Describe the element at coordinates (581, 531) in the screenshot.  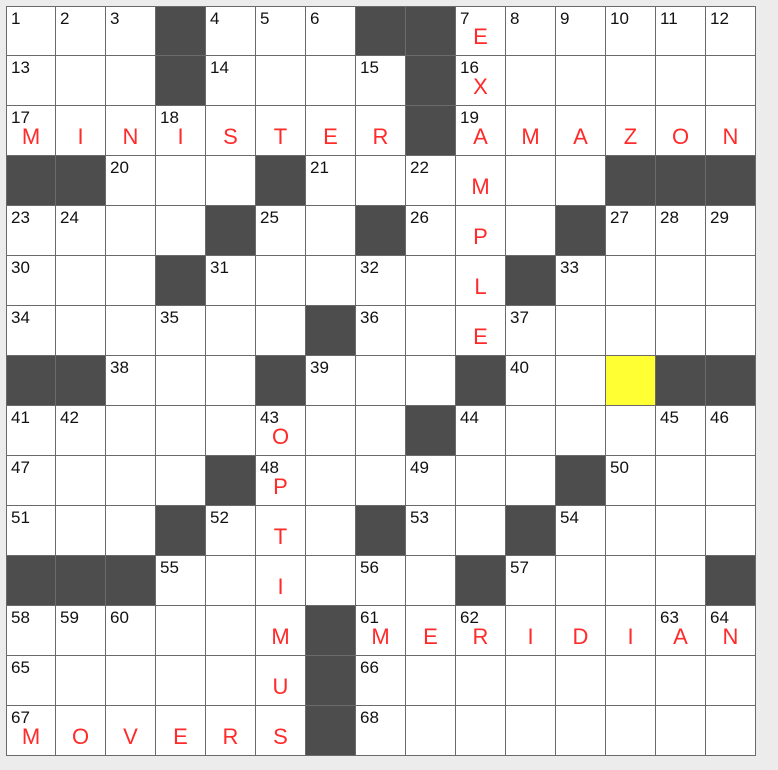
I see `crossword-cell: 54` at that location.